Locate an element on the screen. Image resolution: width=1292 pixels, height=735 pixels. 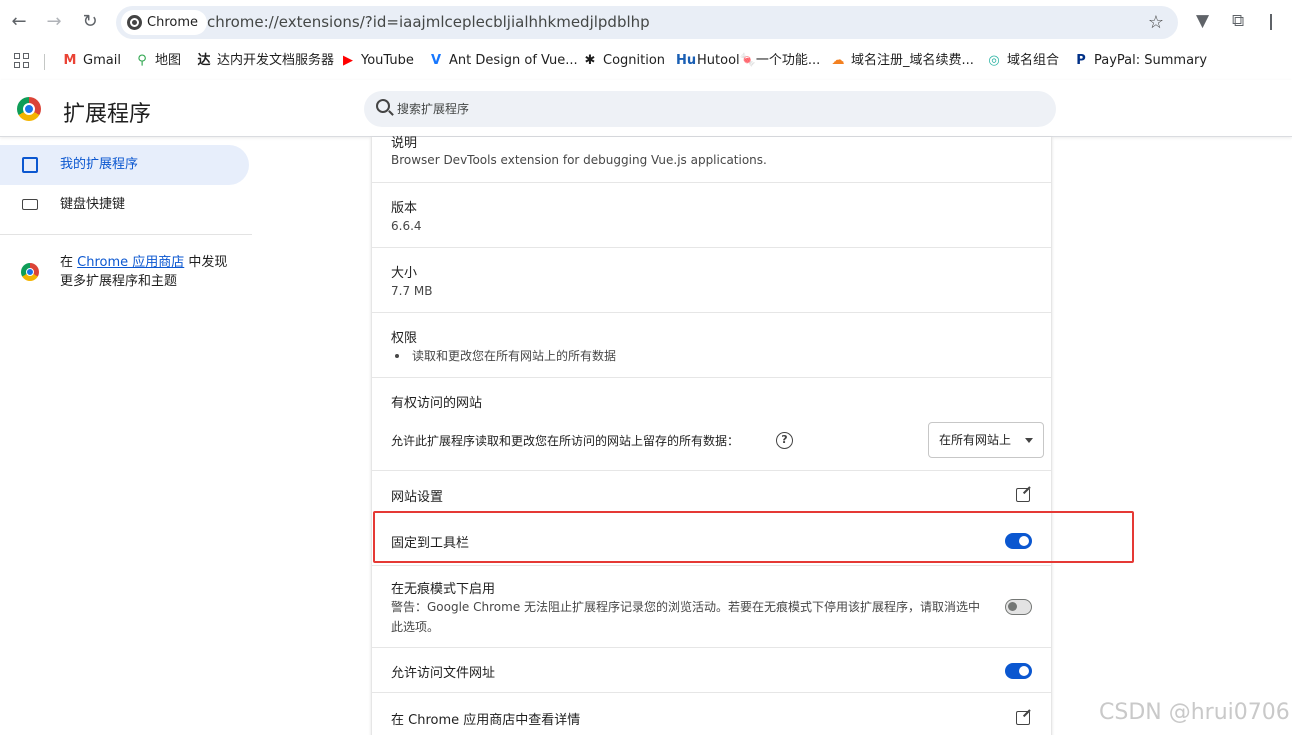
bookmark-item: P PayPal: Summary is located at coordinates (1140, 62).